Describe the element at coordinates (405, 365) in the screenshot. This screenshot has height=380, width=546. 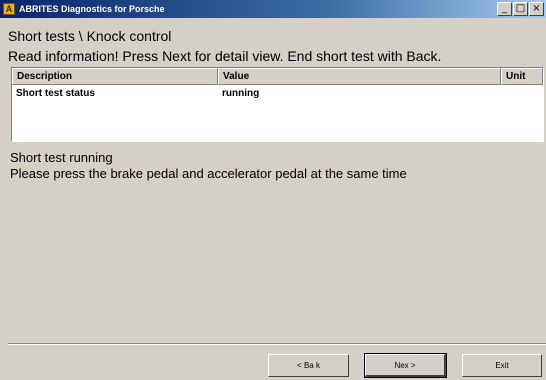
I see `next-button: Nex >` at that location.